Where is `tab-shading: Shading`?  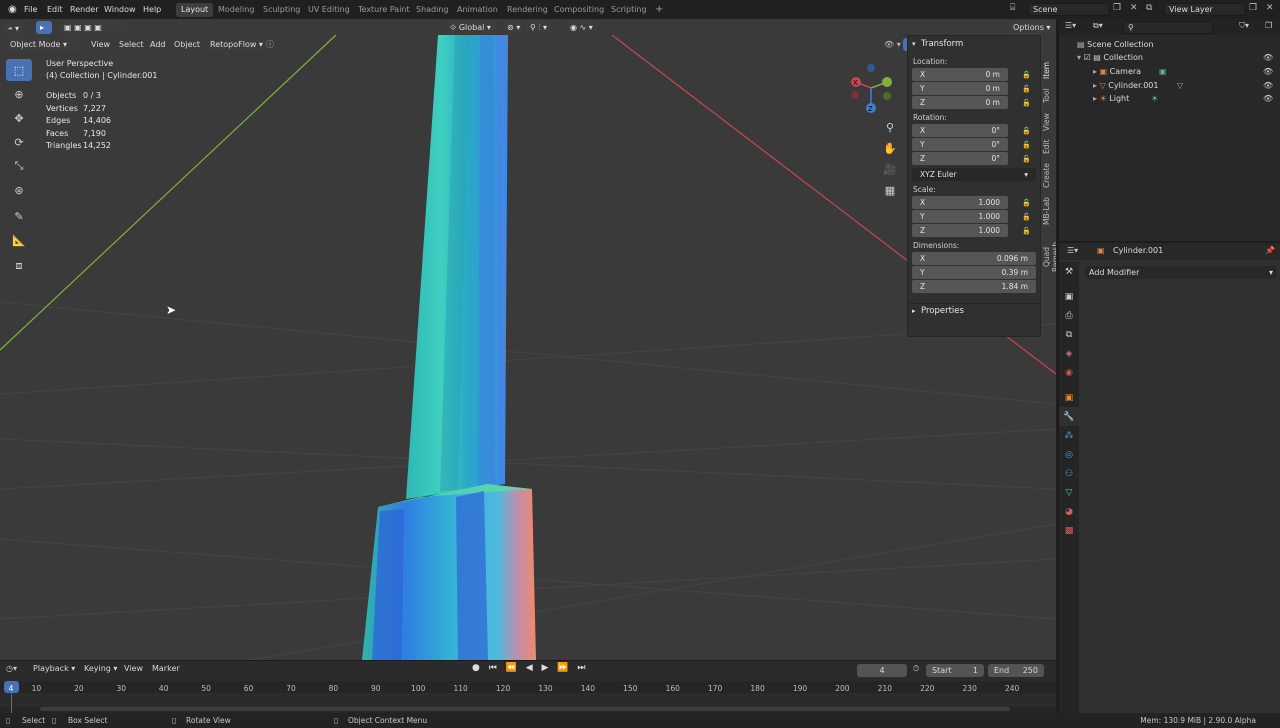
tab-shading: Shading is located at coordinates (432, 10).